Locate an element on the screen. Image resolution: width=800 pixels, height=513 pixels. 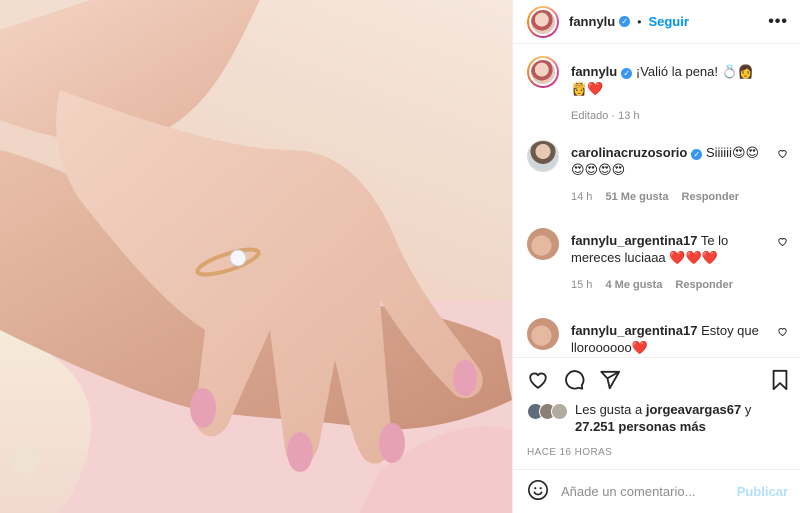
post-timestamp: HACE 16 HORAS is located at coordinates (656, 458).